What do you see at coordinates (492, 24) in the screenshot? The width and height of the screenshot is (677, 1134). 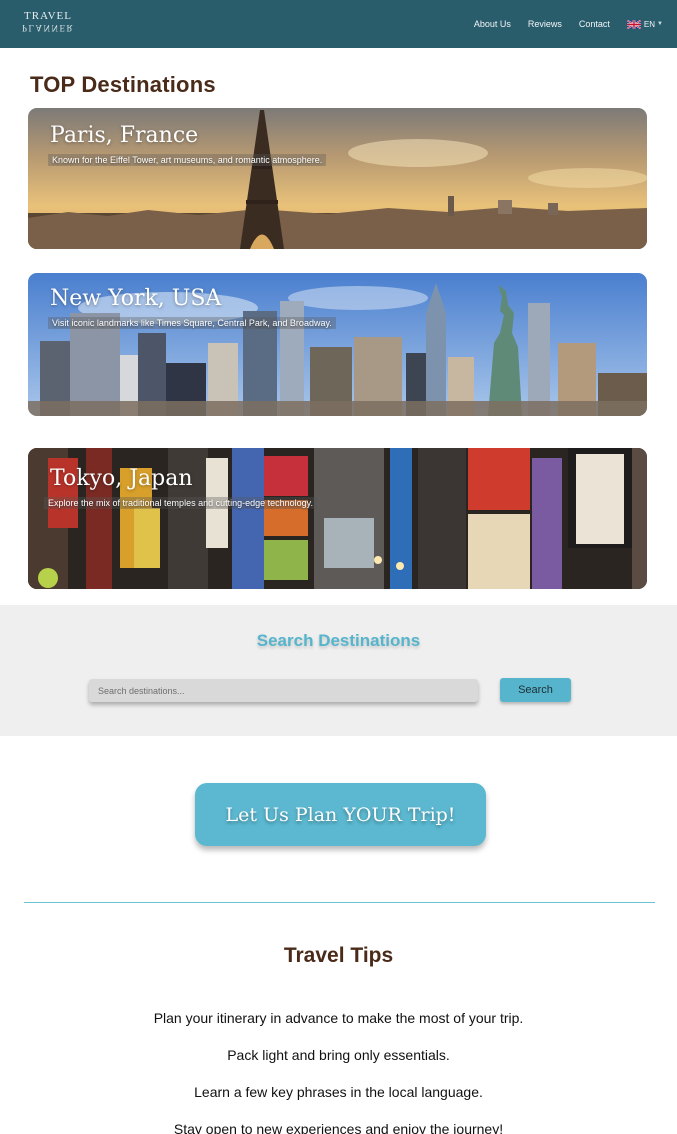 I see `nav-about-us: About Us` at bounding box center [492, 24].